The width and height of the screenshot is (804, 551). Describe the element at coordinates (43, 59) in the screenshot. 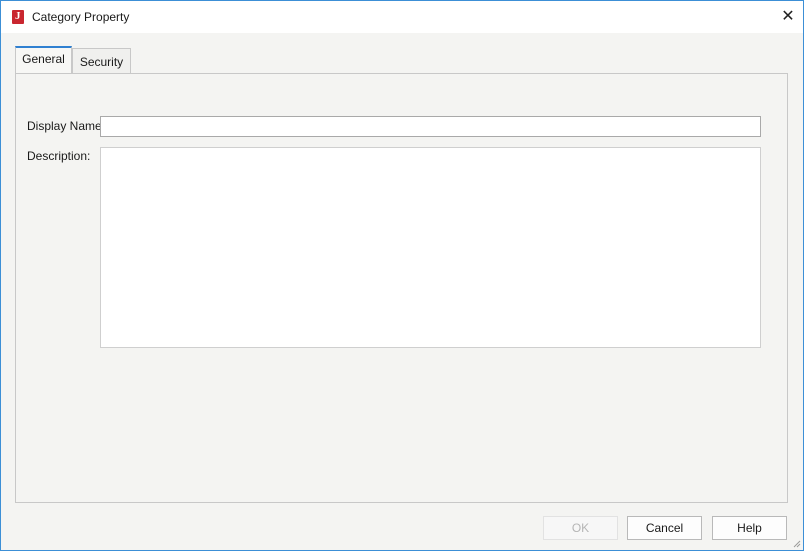

I see `tab-general: General` at that location.